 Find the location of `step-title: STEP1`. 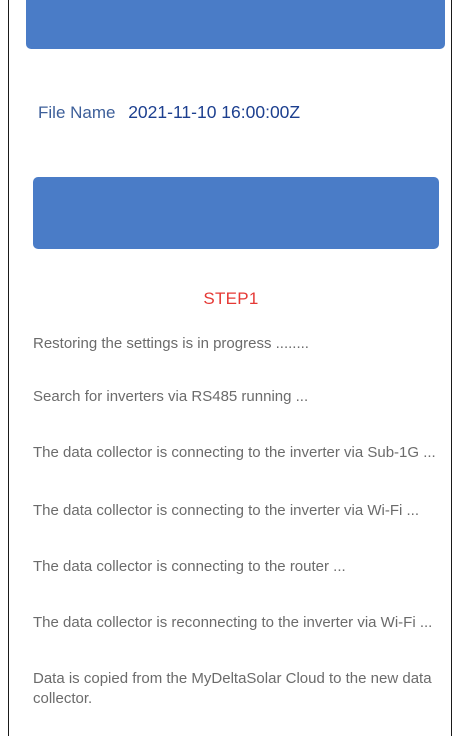

step-title: STEP1 is located at coordinates (231, 298).